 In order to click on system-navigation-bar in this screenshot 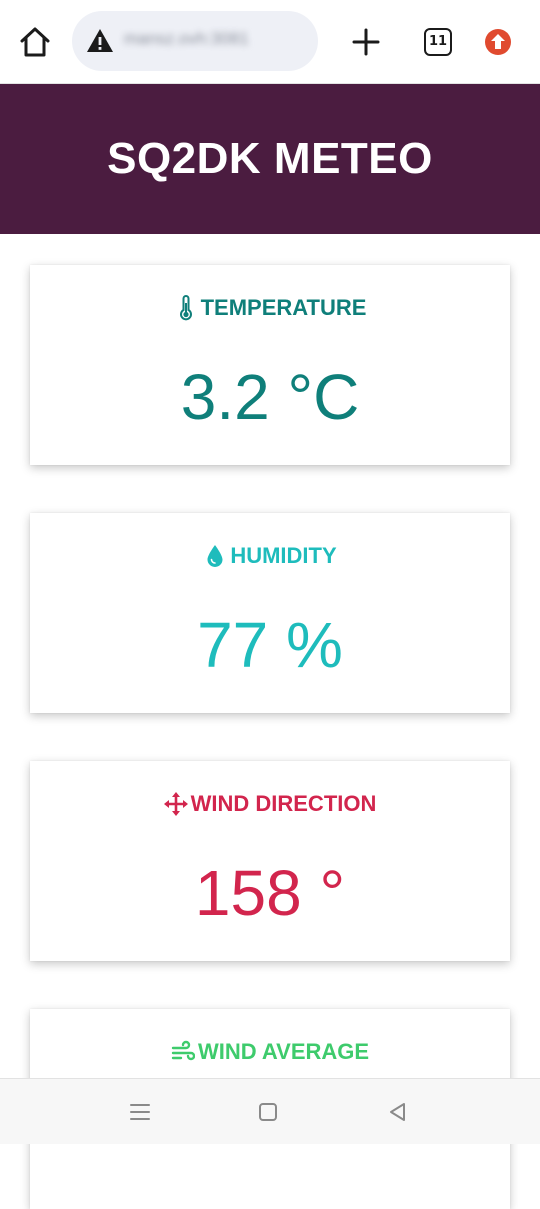, I will do `click(270, 1111)`.